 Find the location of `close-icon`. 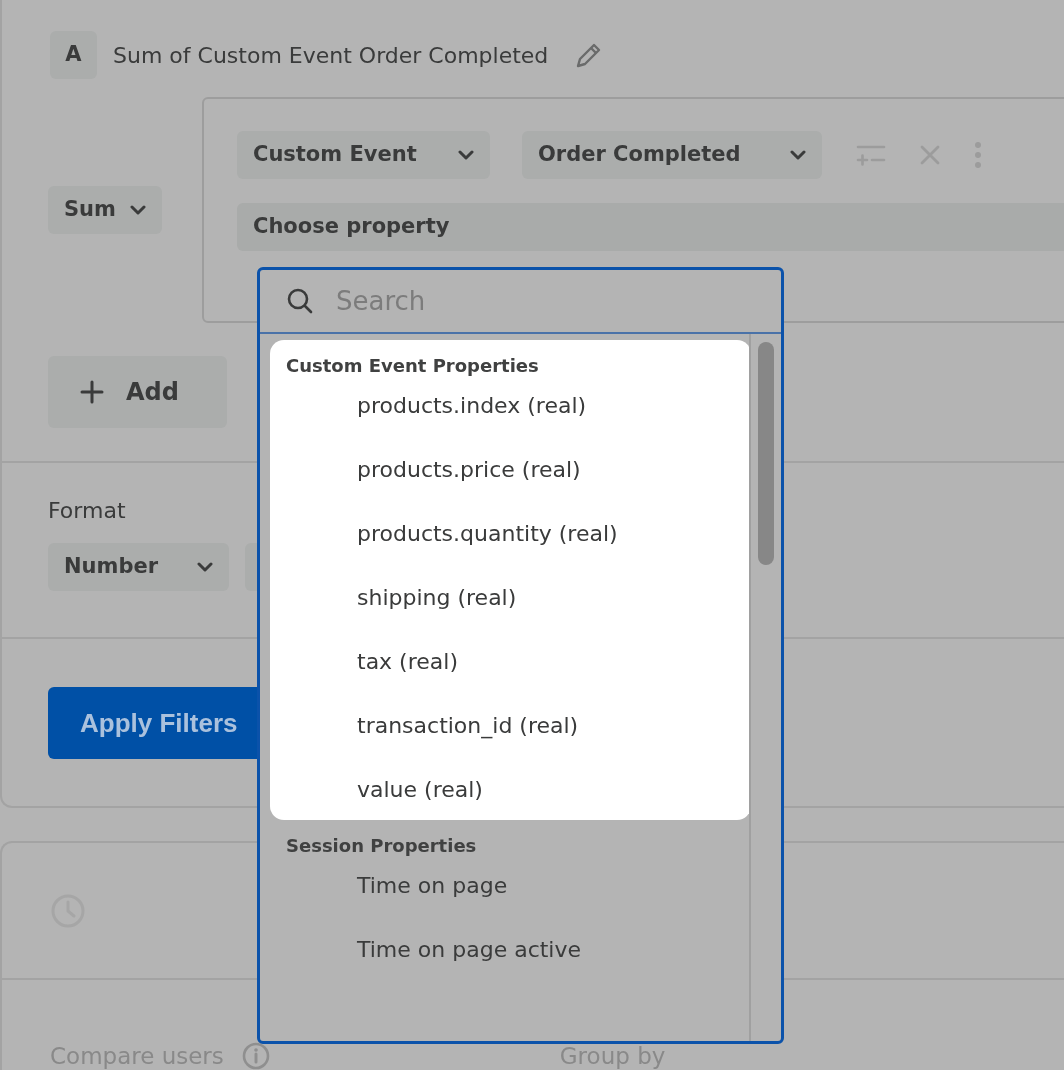

close-icon is located at coordinates (929, 155).